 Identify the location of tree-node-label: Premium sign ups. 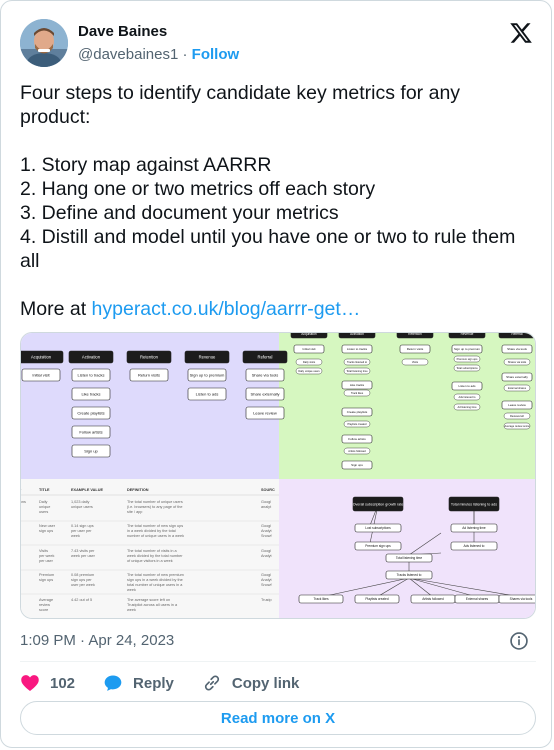
(378, 546).